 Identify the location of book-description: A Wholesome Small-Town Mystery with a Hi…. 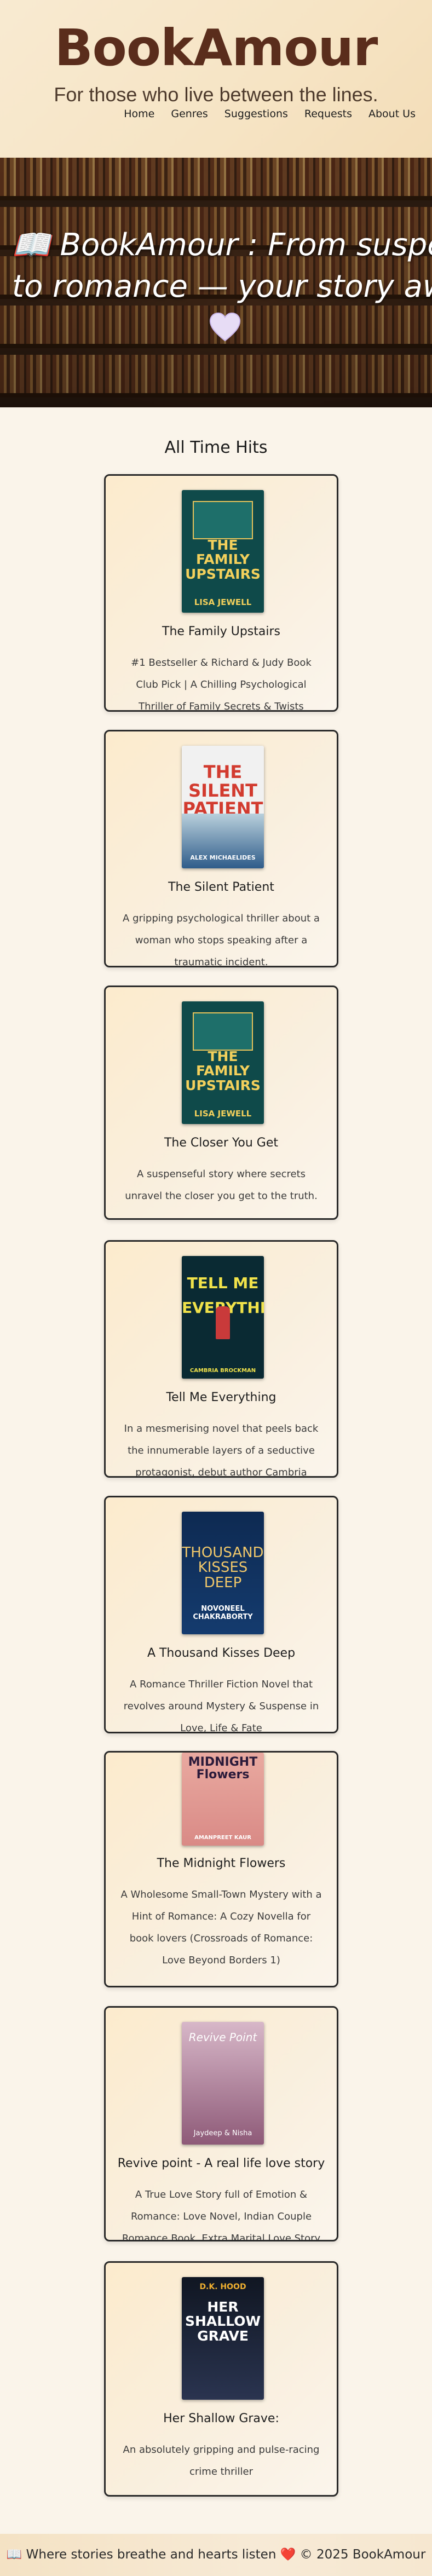
(221, 1927).